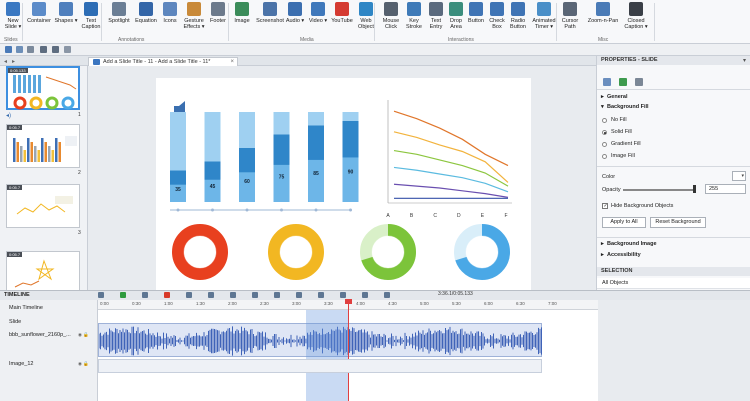  Describe the element at coordinates (343, 295) in the screenshot. I see `volume-icon` at that location.